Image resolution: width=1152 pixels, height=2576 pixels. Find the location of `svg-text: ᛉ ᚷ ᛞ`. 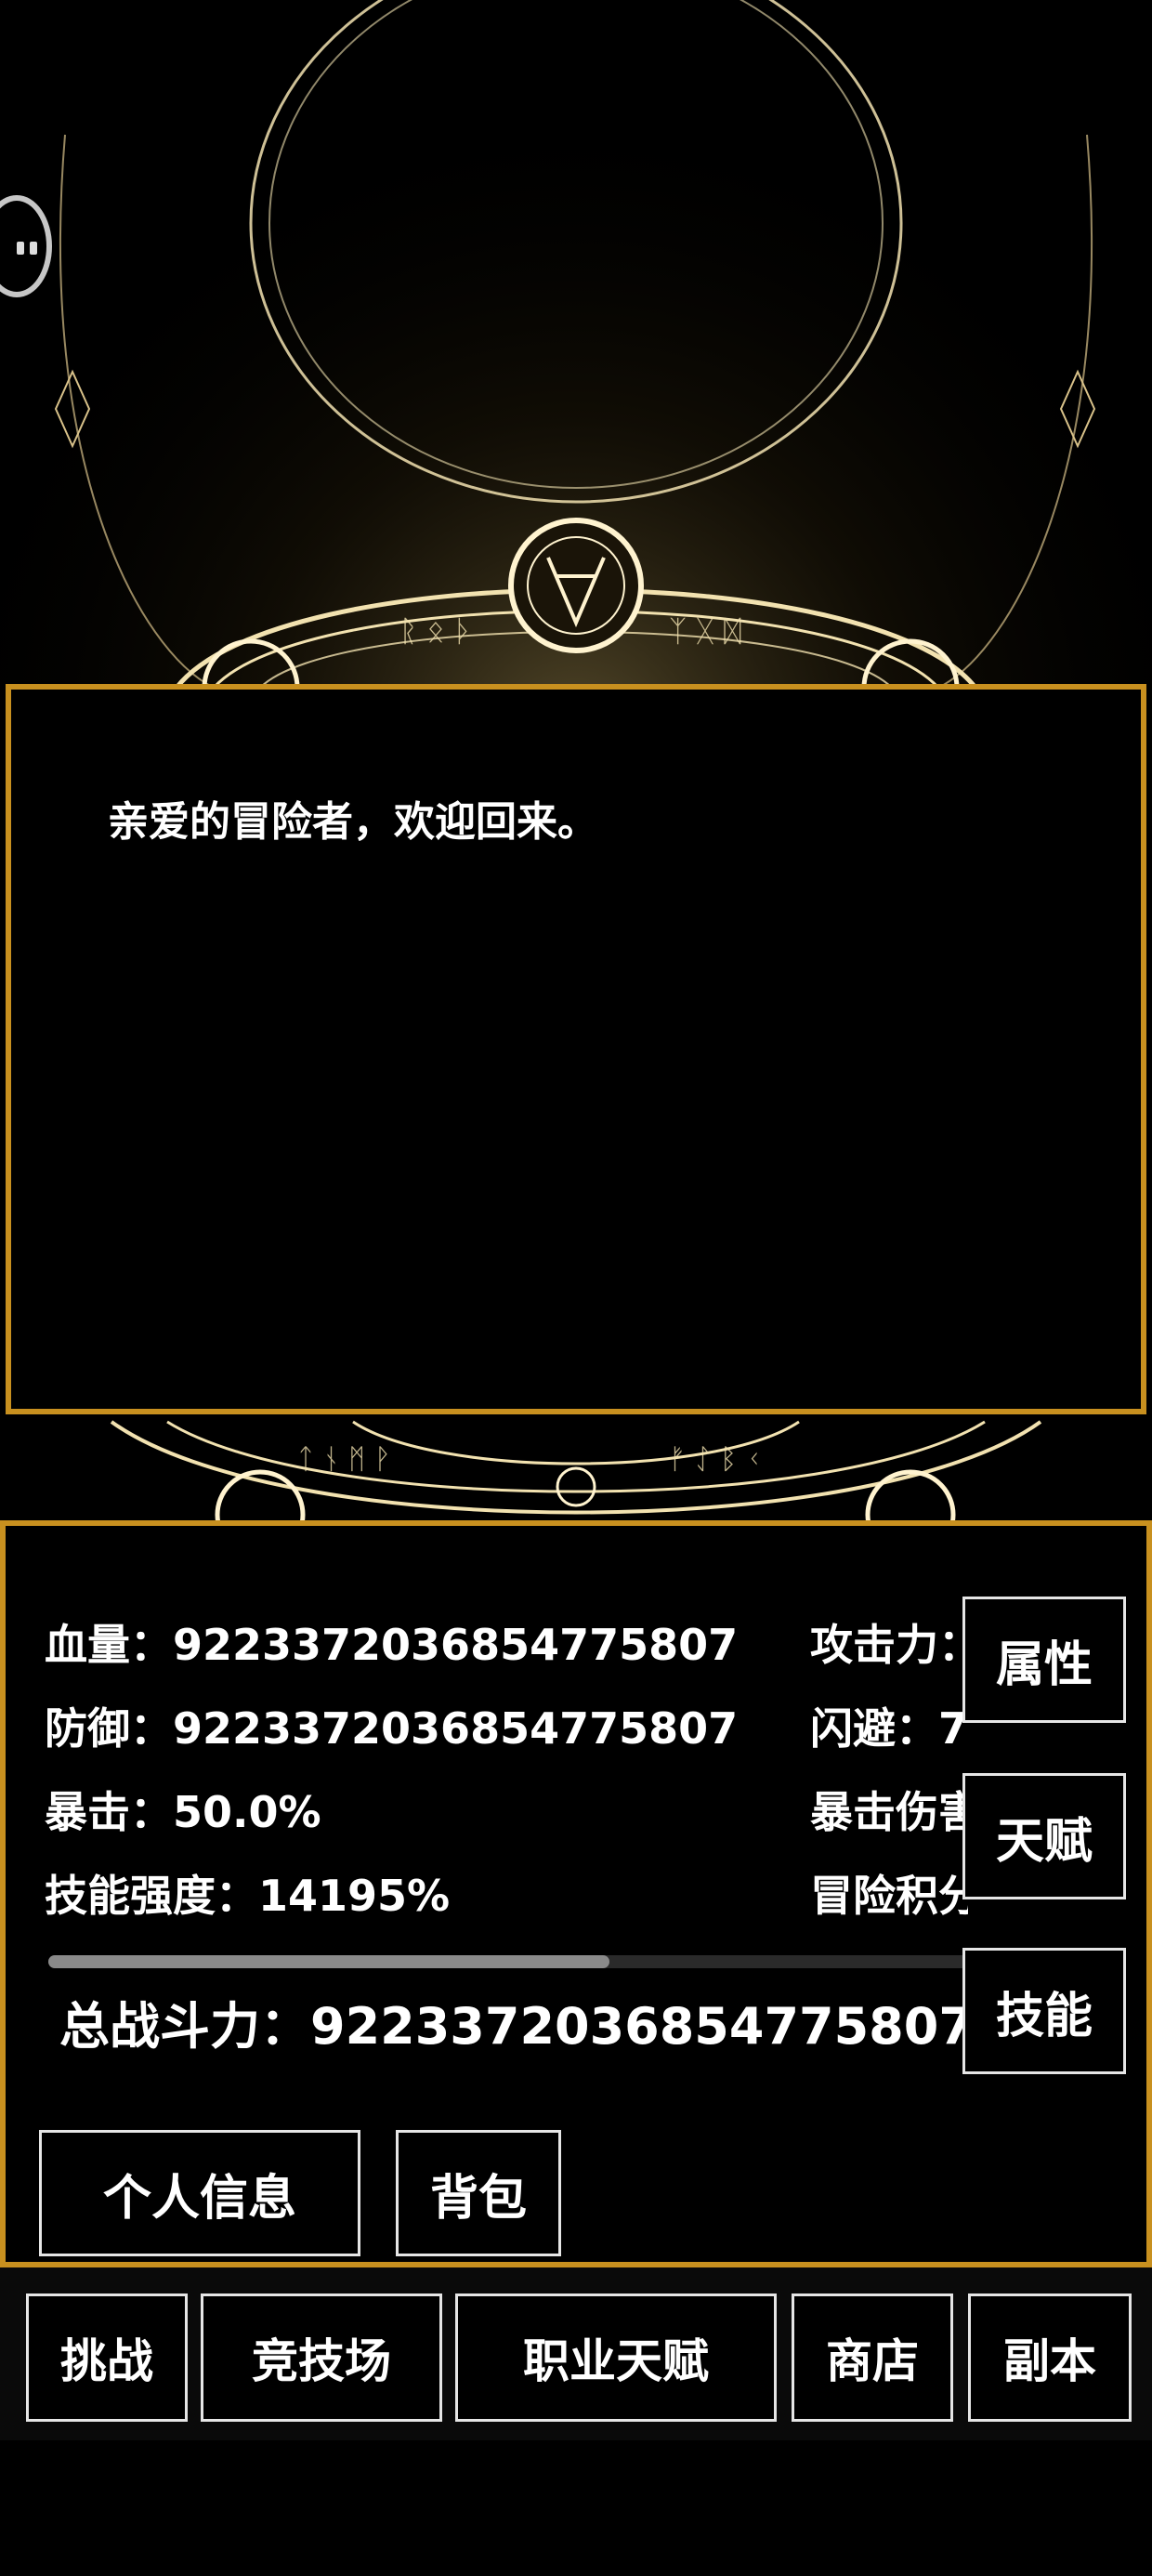

svg-text: ᛉ ᚷ ᛞ is located at coordinates (705, 631).